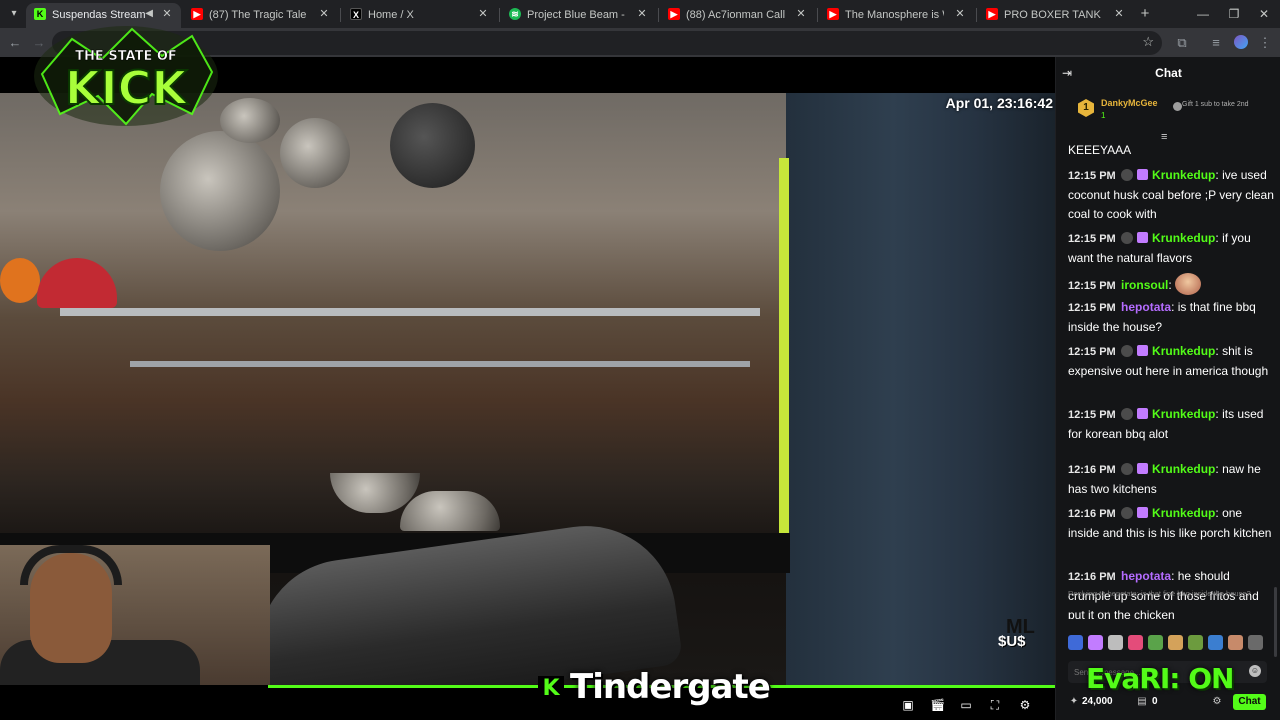 The height and width of the screenshot is (720, 1280). What do you see at coordinates (1255, 671) in the screenshot?
I see `emoji-picker-icon: ☺` at bounding box center [1255, 671].